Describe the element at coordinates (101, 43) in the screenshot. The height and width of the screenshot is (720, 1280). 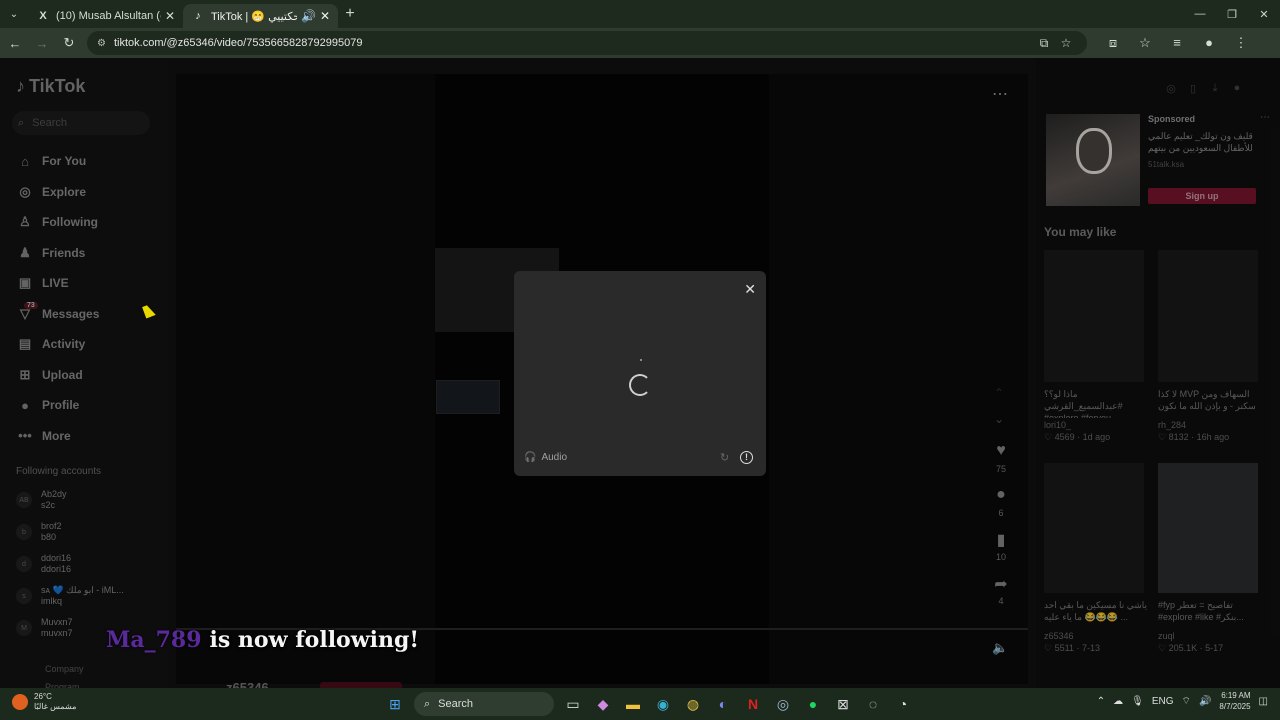
I see `site-info-icon: ⚙` at that location.